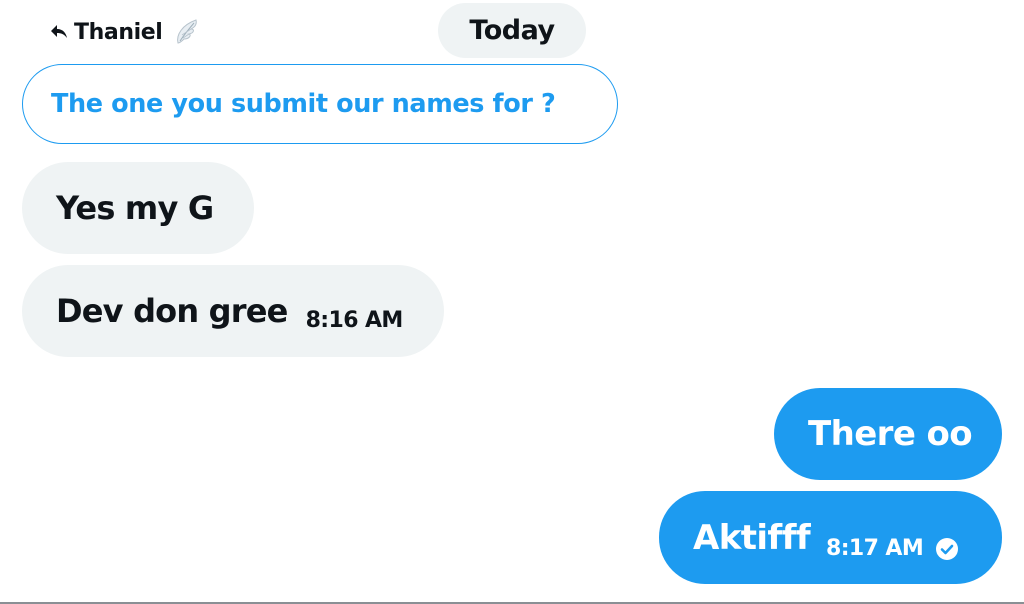 Image resolution: width=1024 pixels, height=604 pixels. I want to click on read-check-icon, so click(947, 548).